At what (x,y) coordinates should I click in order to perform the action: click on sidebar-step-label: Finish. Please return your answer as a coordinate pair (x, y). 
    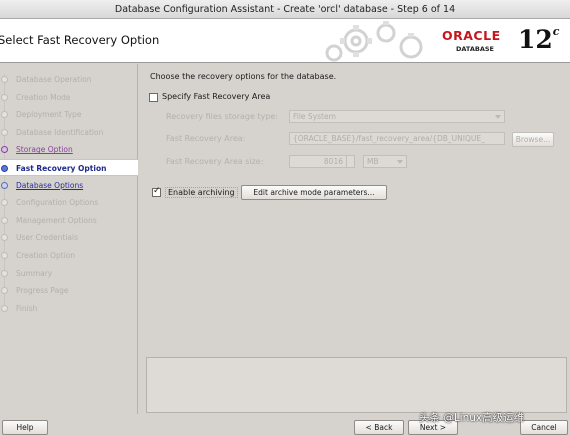
    Looking at the image, I should click on (27, 308).